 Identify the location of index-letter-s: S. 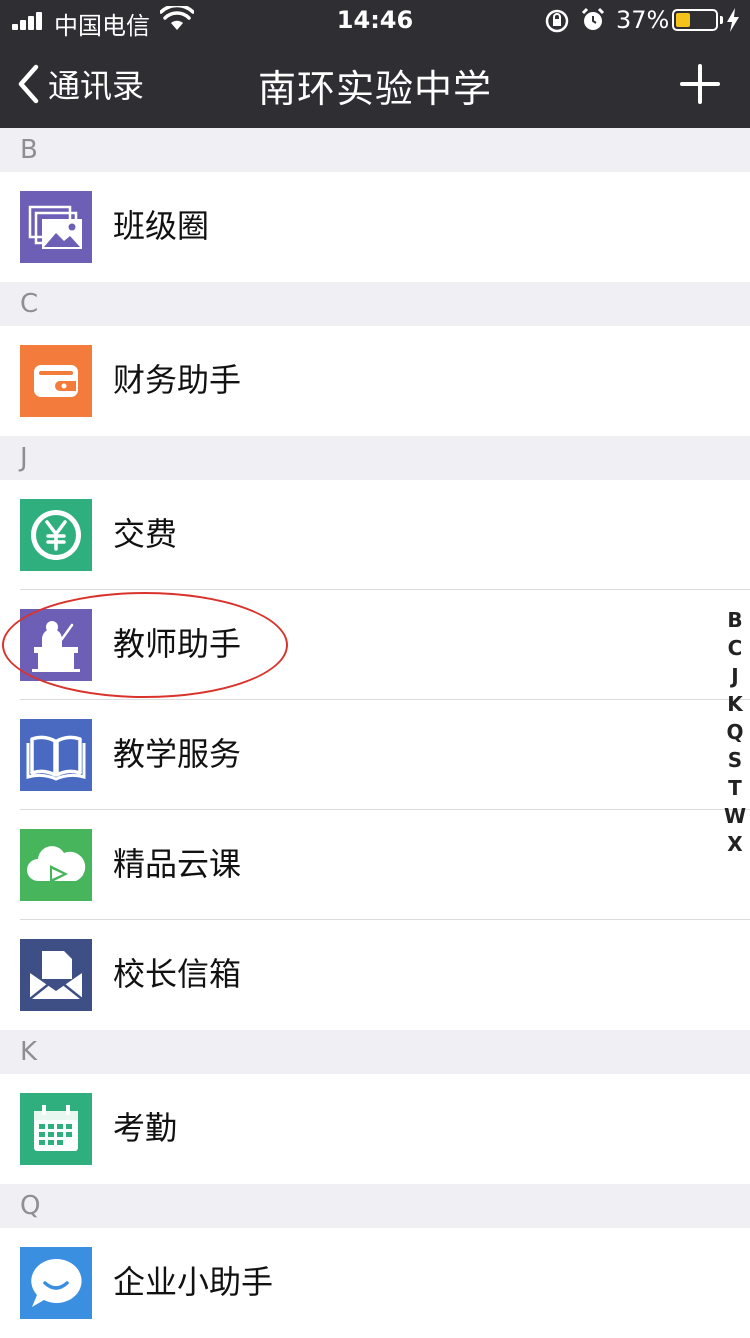
(735, 760).